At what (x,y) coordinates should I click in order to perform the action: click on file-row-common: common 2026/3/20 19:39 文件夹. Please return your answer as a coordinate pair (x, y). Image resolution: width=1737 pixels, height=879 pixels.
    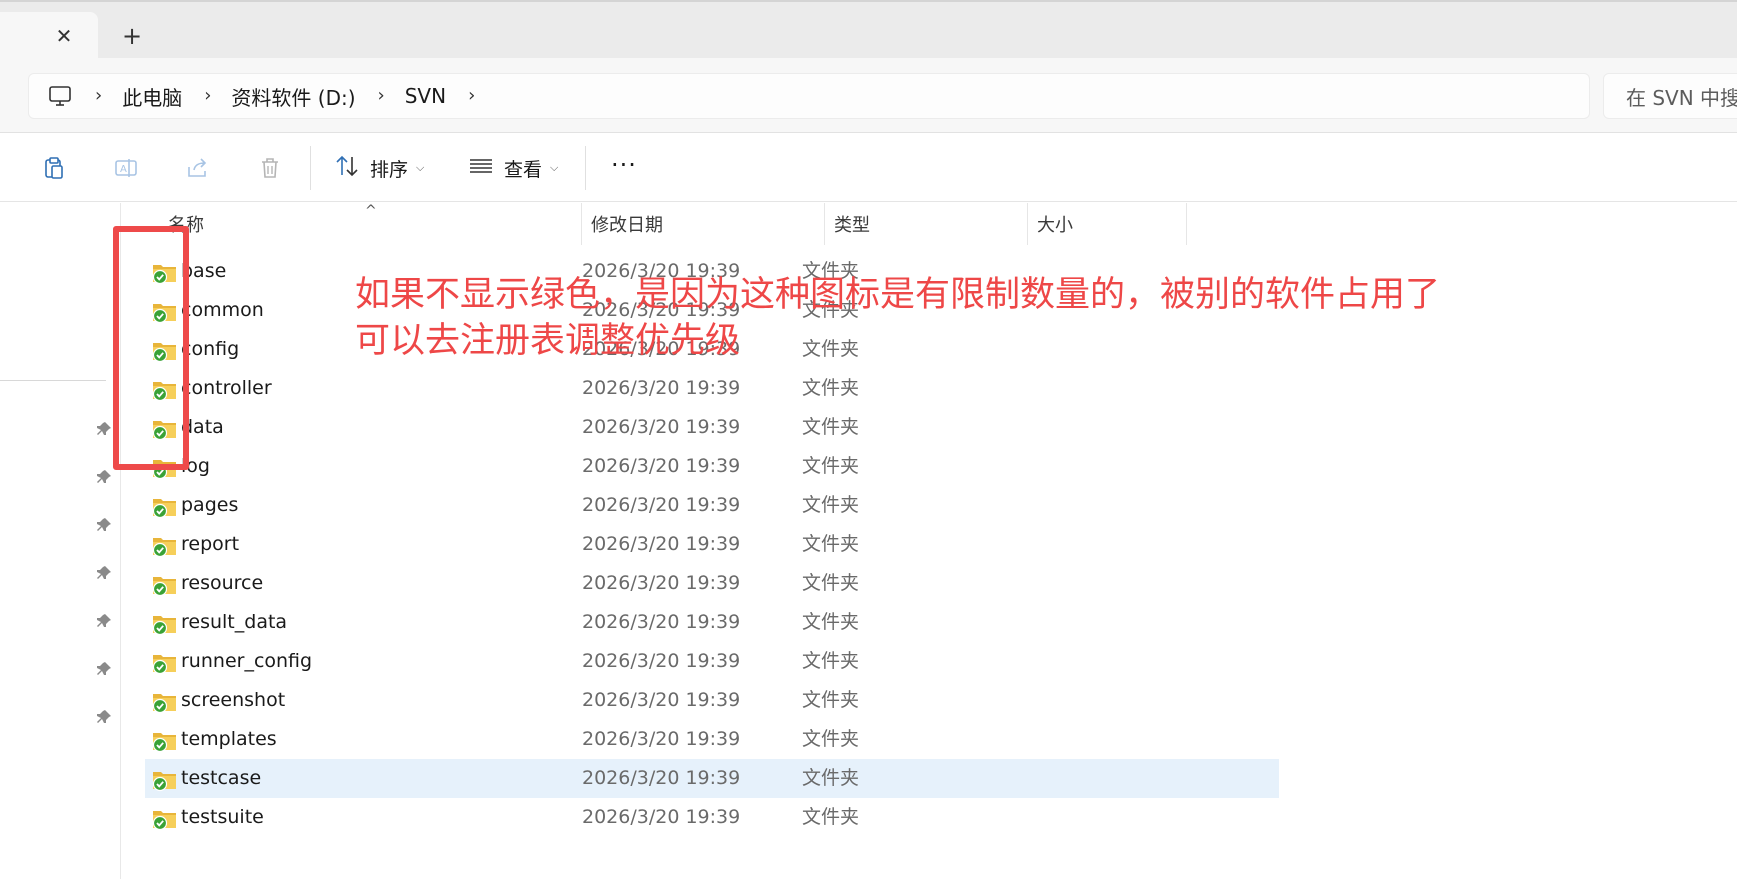
    Looking at the image, I should click on (712, 310).